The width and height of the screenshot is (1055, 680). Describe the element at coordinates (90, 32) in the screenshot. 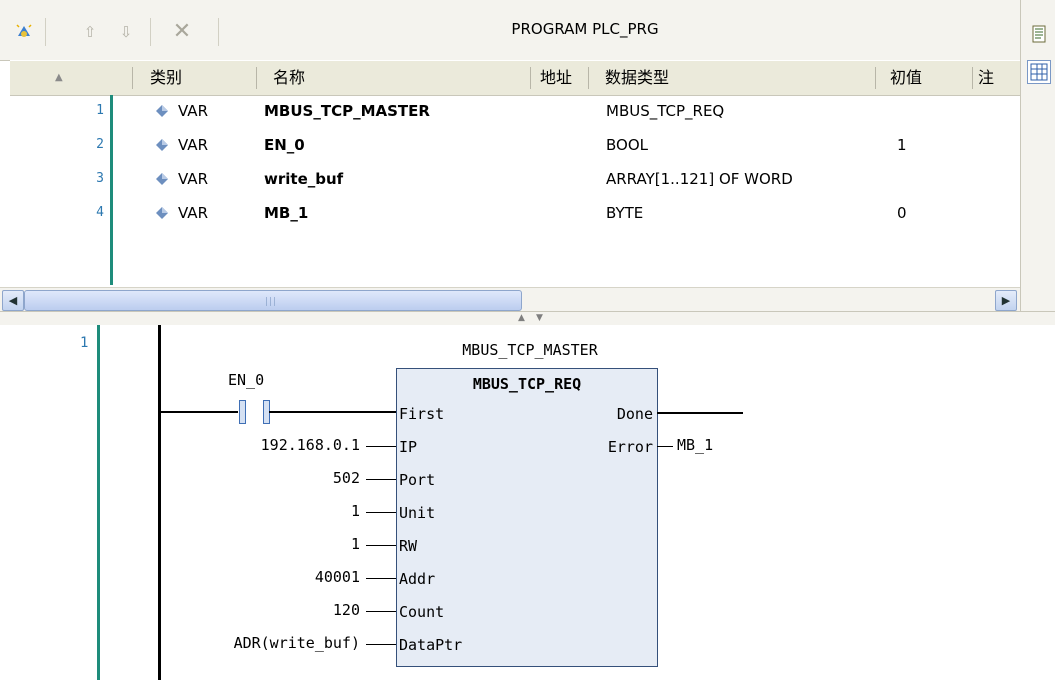

I see `move-up-icon: ⇧` at that location.